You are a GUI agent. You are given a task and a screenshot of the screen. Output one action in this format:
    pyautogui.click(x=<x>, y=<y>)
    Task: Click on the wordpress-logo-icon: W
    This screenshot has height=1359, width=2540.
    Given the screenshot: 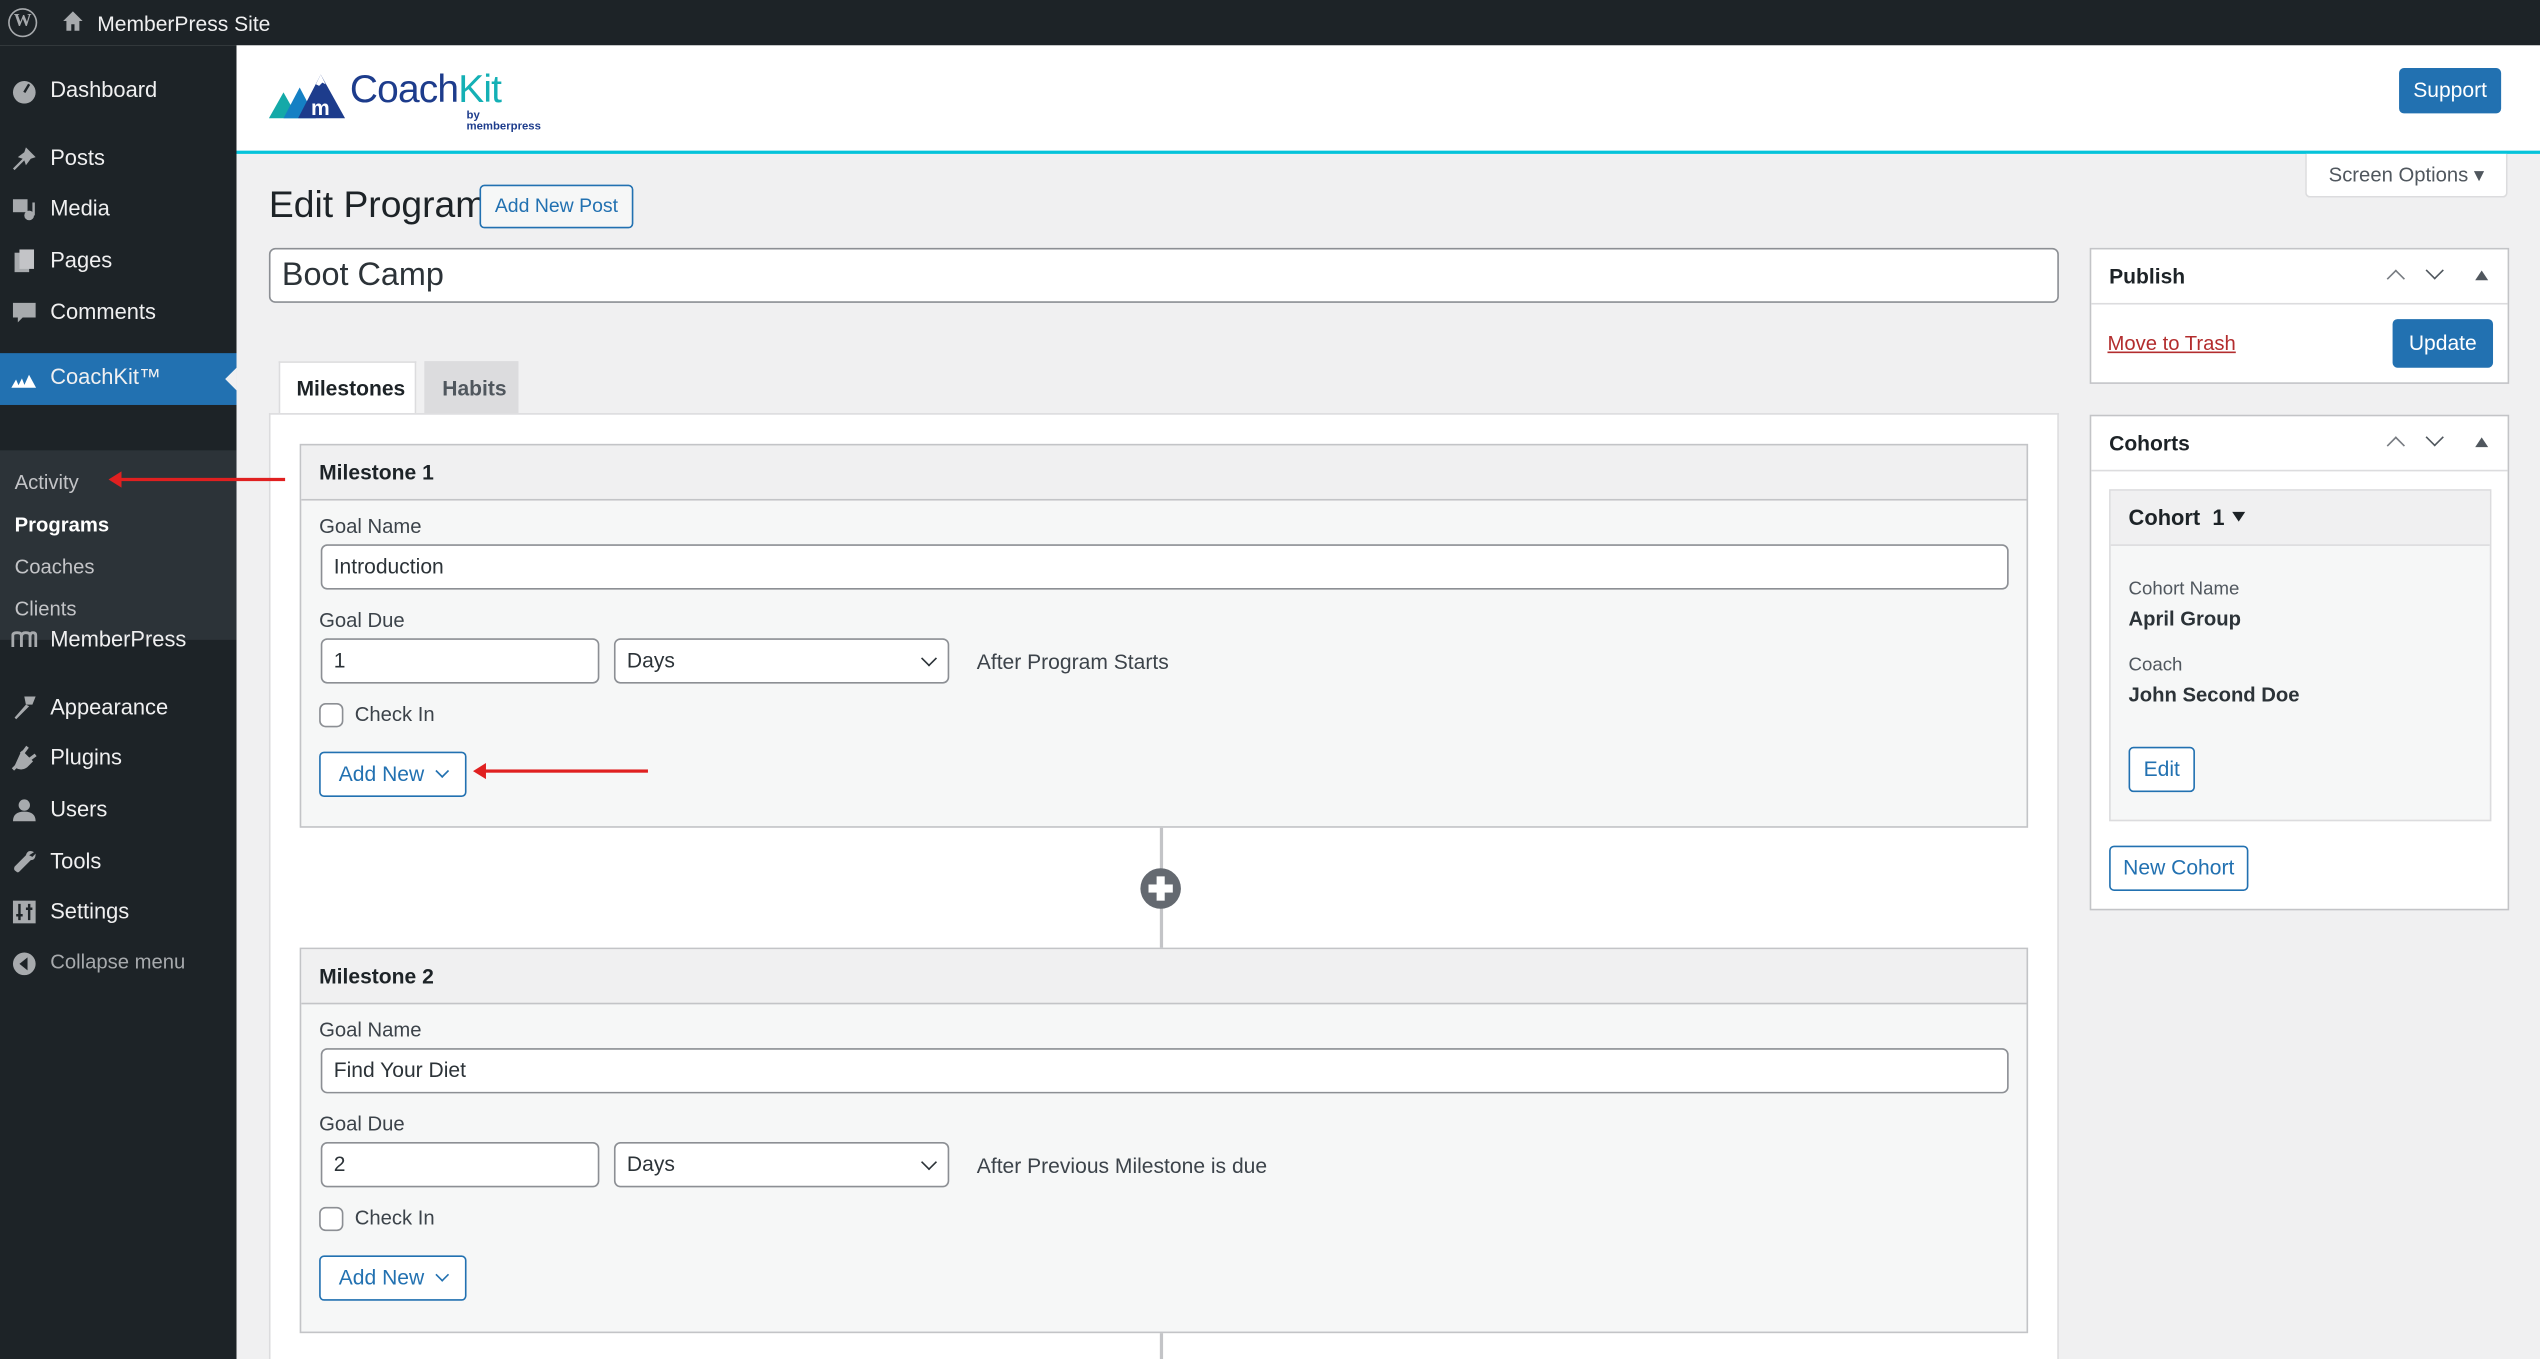 What is the action you would take?
    pyautogui.click(x=23, y=23)
    